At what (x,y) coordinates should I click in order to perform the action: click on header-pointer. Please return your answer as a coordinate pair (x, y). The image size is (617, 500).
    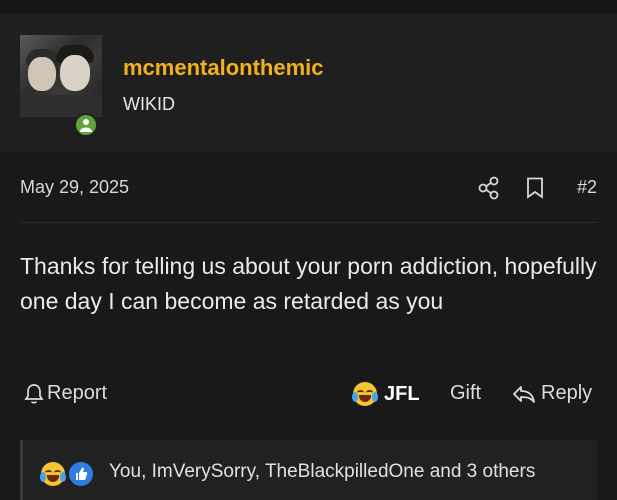
    Looking at the image, I should click on (60, 159).